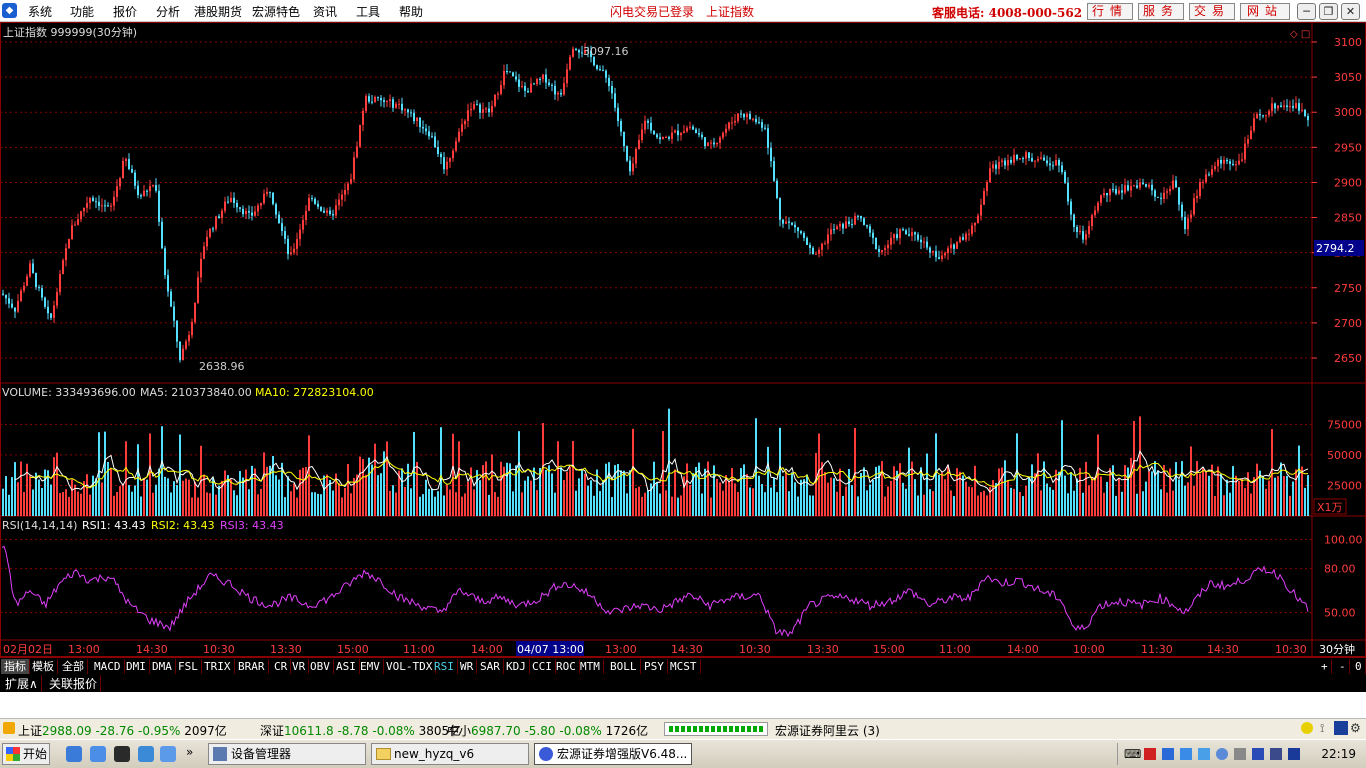  What do you see at coordinates (684, 666) in the screenshot?
I see `indicator-tab-mcst: MCST` at bounding box center [684, 666].